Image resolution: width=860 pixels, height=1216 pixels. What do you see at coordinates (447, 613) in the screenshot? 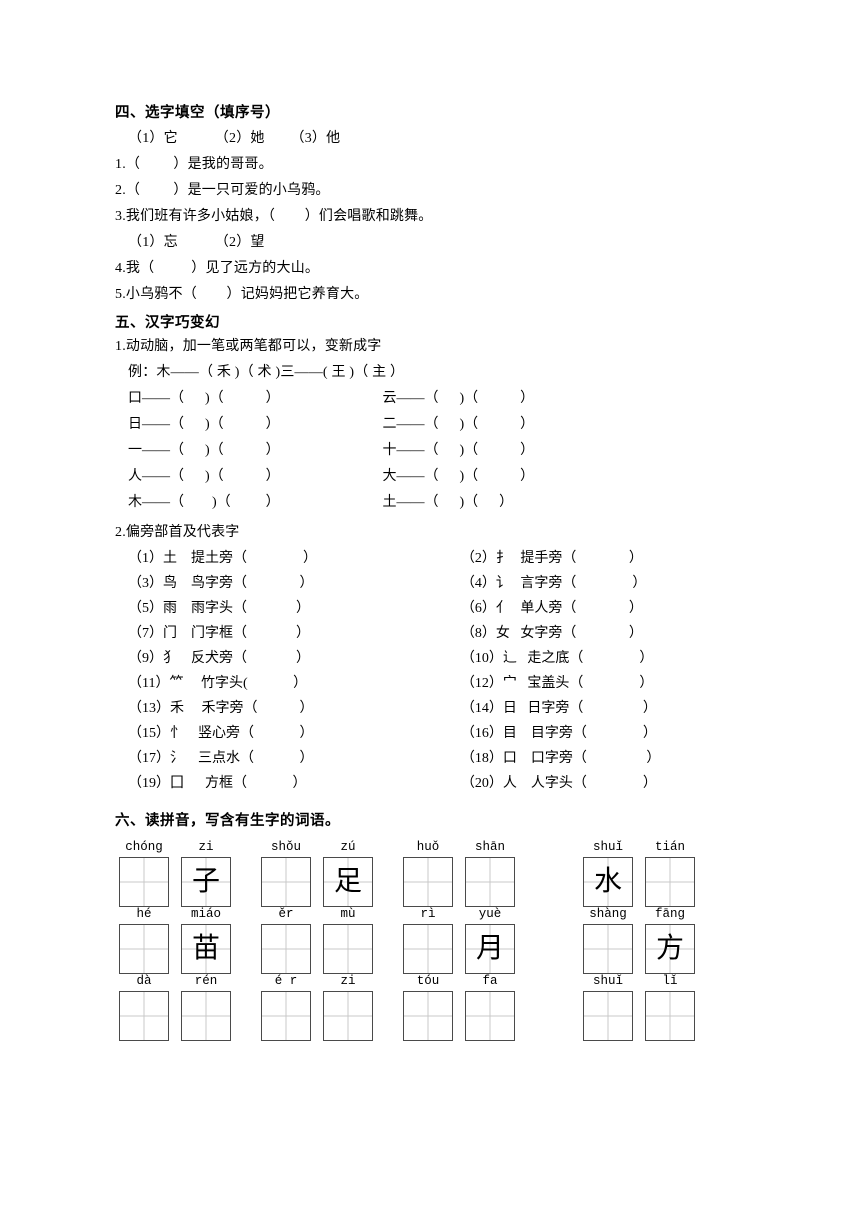
I see `table-row: （5）雨 雨字头（ ） （6）亻 单人旁（ ）` at bounding box center [447, 613].